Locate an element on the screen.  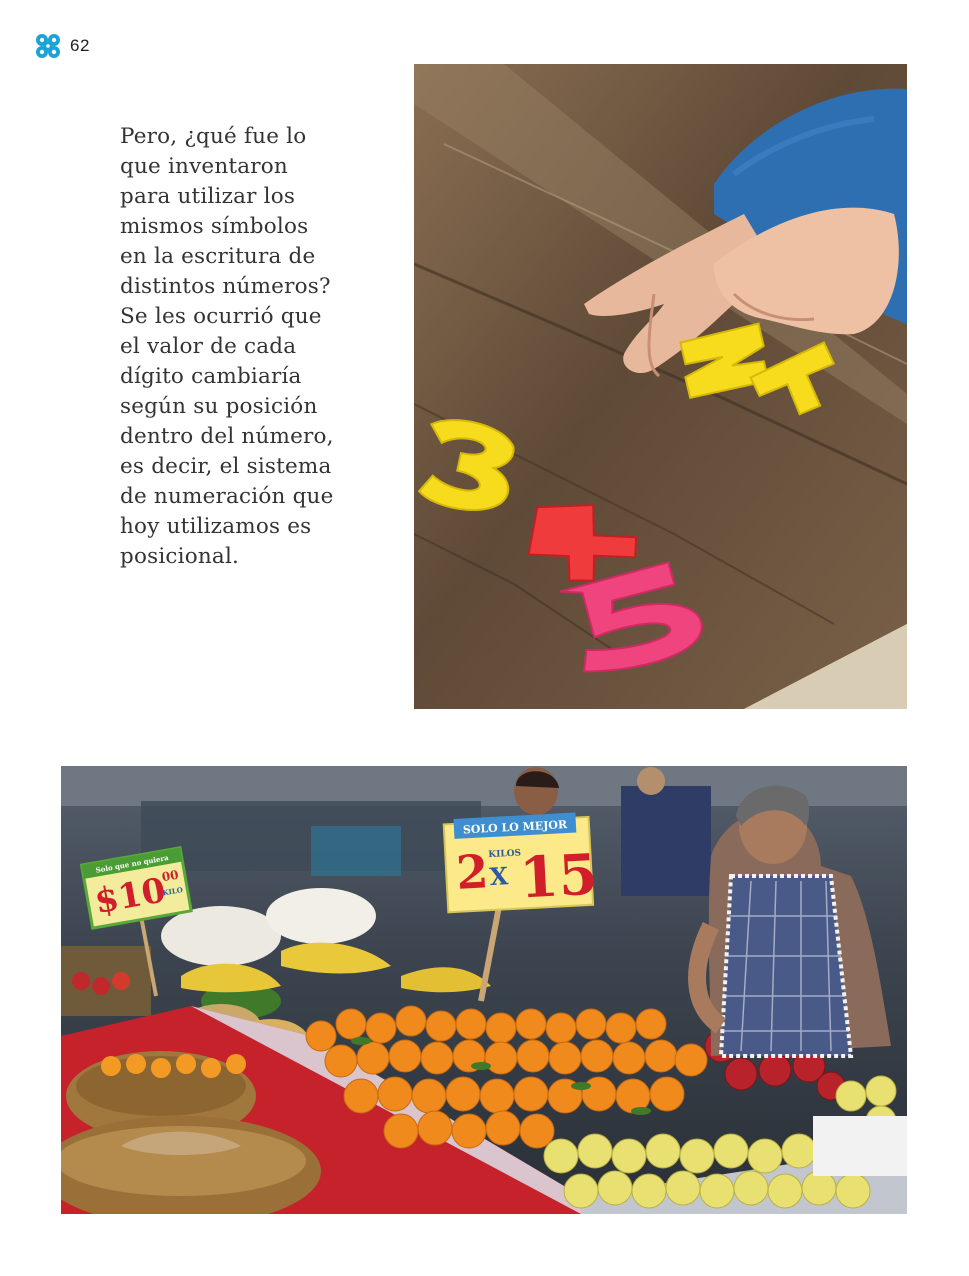
body-line: es decir, el sistema is located at coordinates (226, 466).